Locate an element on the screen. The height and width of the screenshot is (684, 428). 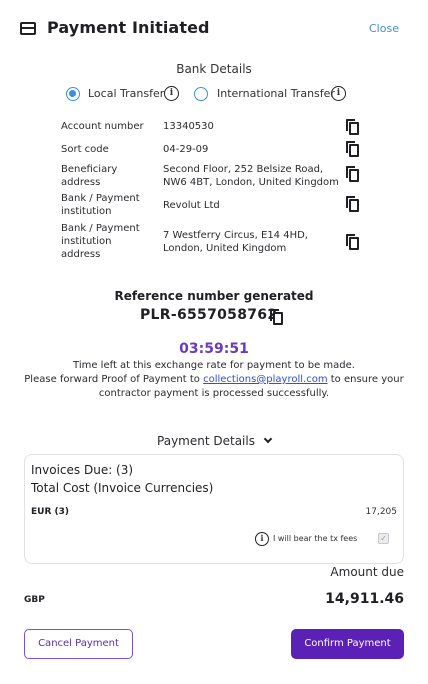
international-transfer-radio is located at coordinates (201, 94).